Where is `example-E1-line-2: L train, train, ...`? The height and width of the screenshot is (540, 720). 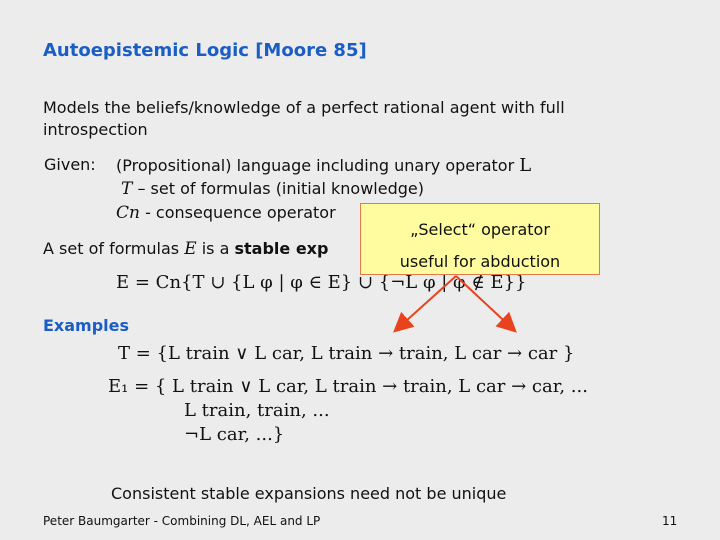
example-E1-line-2: L train, train, ... is located at coordinates (257, 410).